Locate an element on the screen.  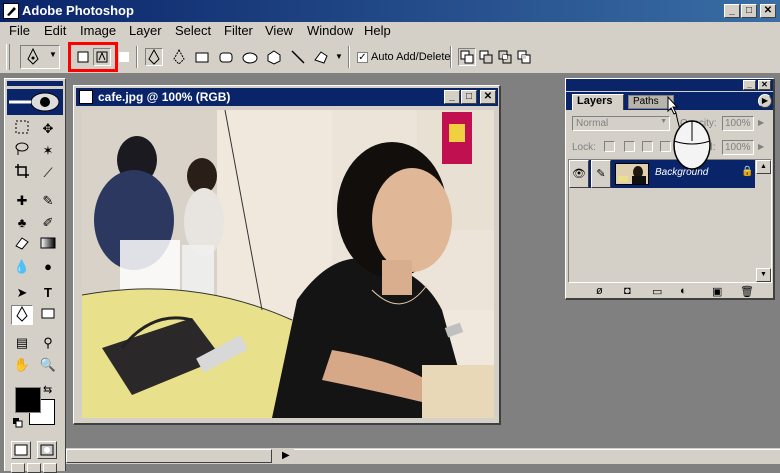
lasso-tool-icon is located at coordinates (22, 151).